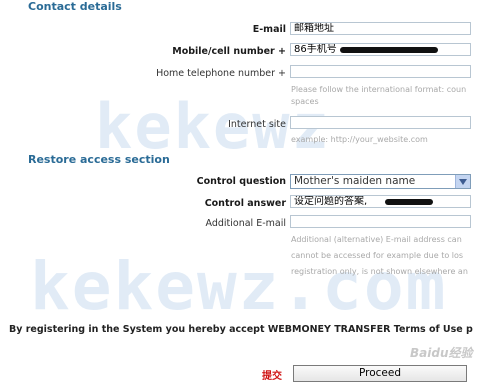 This screenshot has width=500, height=389. Describe the element at coordinates (229, 51) in the screenshot. I see `mobile-label: Mobile/cell number +` at that location.